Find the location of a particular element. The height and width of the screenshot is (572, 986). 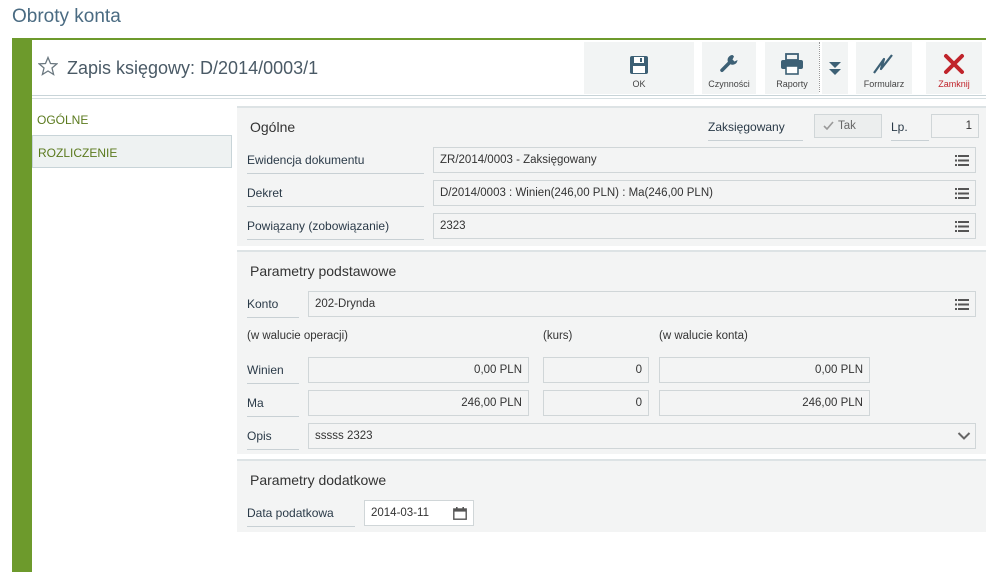

raporty-button: Raporty is located at coordinates (792, 68).